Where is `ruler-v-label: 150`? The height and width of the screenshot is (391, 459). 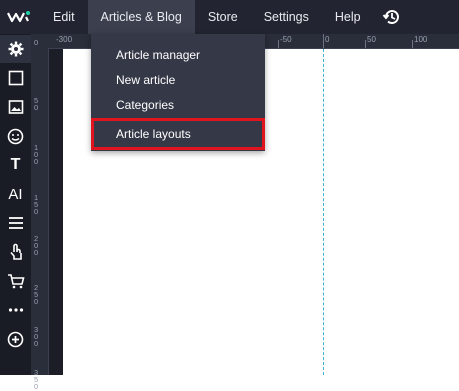
ruler-v-label: 150 is located at coordinates (36, 204).